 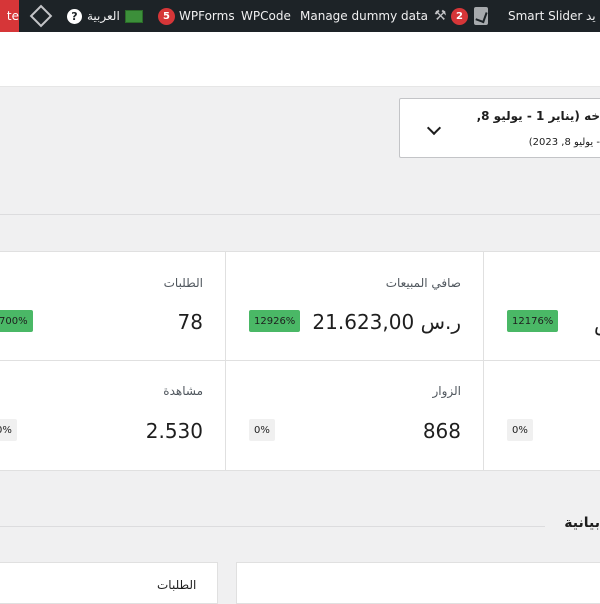 I want to click on flag-icon, so click(x=133, y=16).